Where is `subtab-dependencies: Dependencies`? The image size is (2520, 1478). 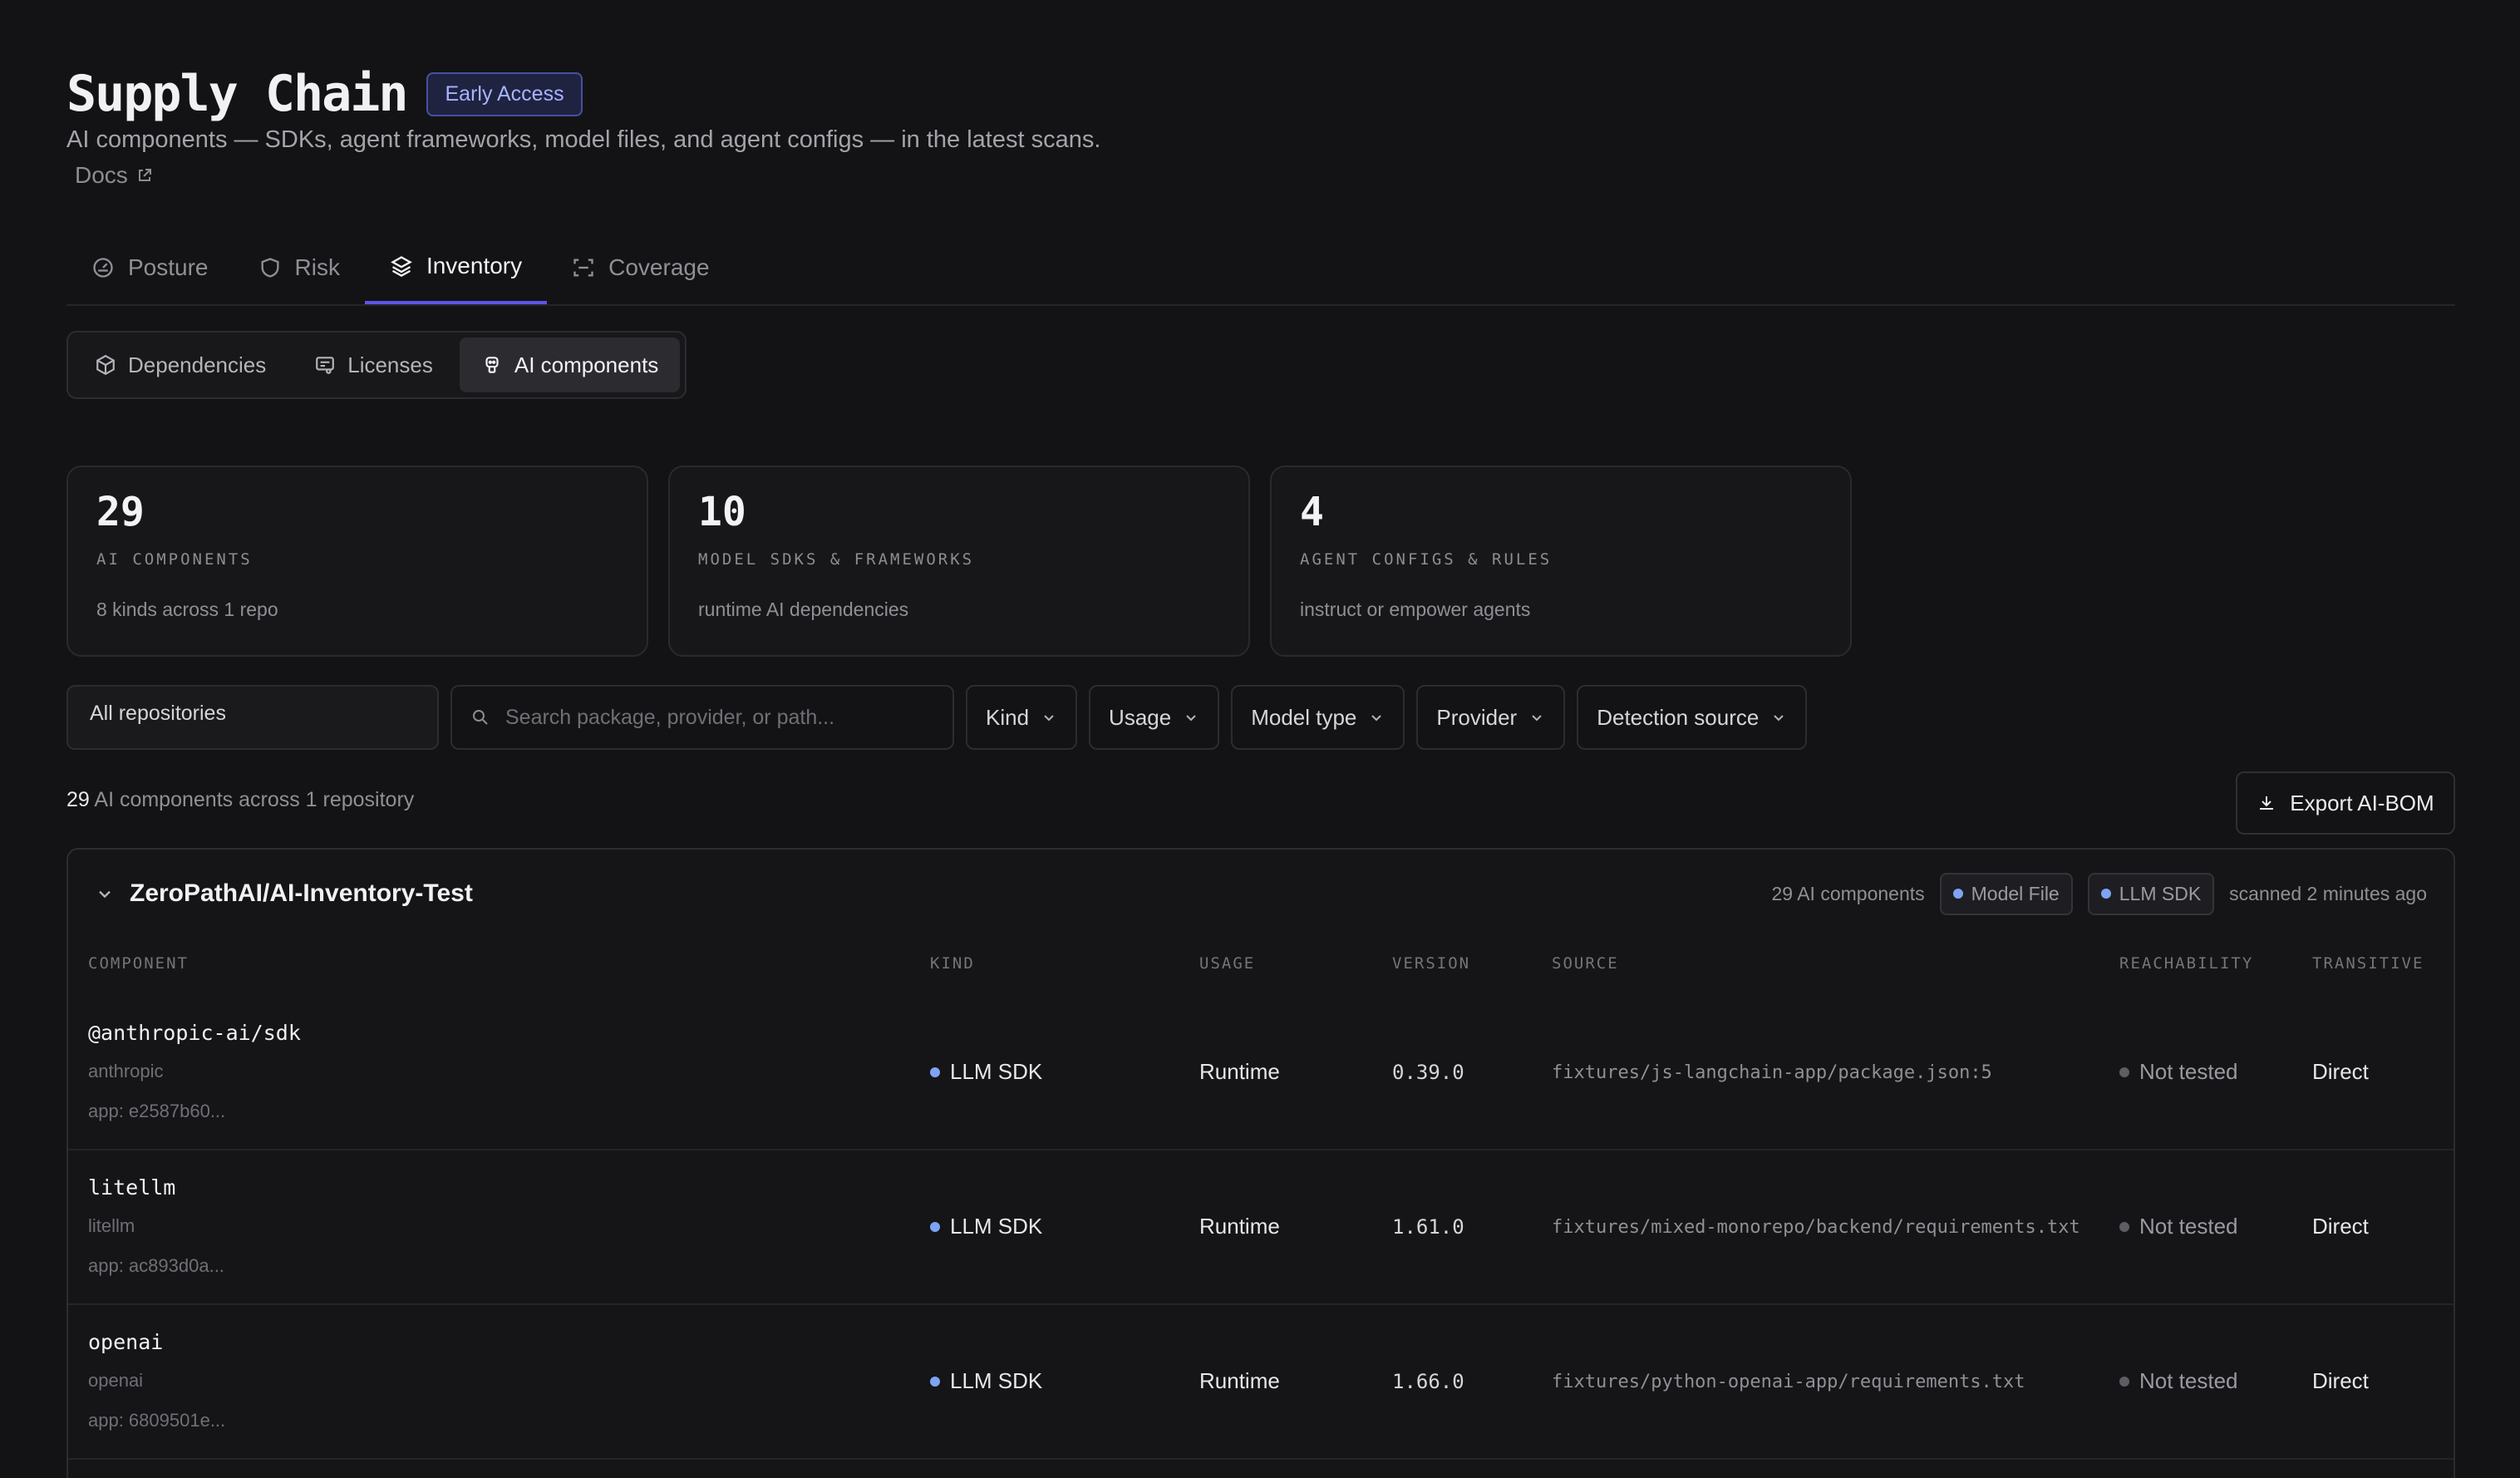 subtab-dependencies: Dependencies is located at coordinates (180, 364).